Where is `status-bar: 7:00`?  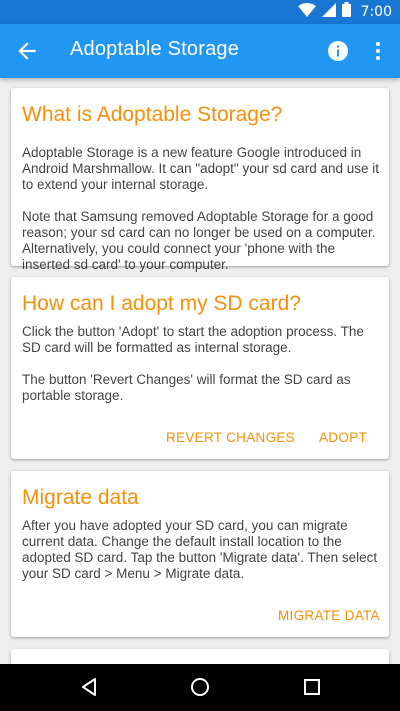 status-bar: 7:00 is located at coordinates (200, 12).